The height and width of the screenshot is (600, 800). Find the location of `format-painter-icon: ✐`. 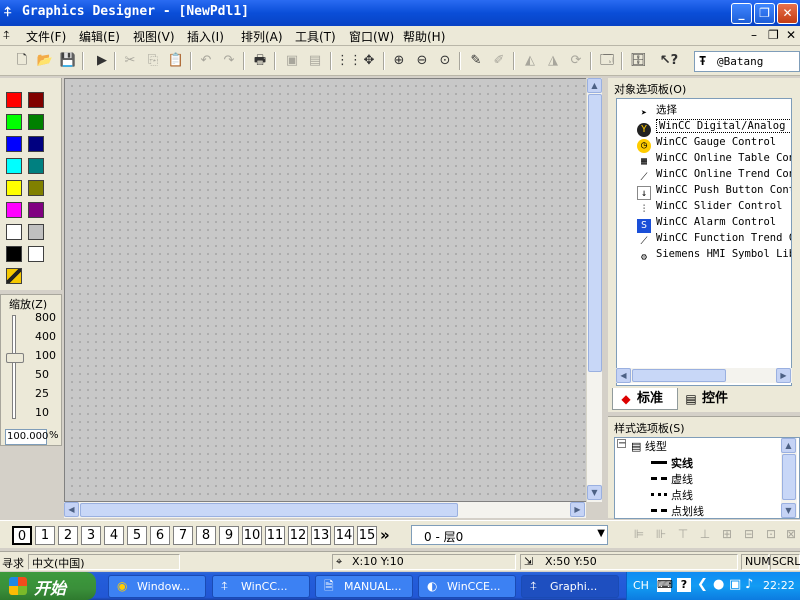

format-painter-icon: ✐ is located at coordinates (499, 61).